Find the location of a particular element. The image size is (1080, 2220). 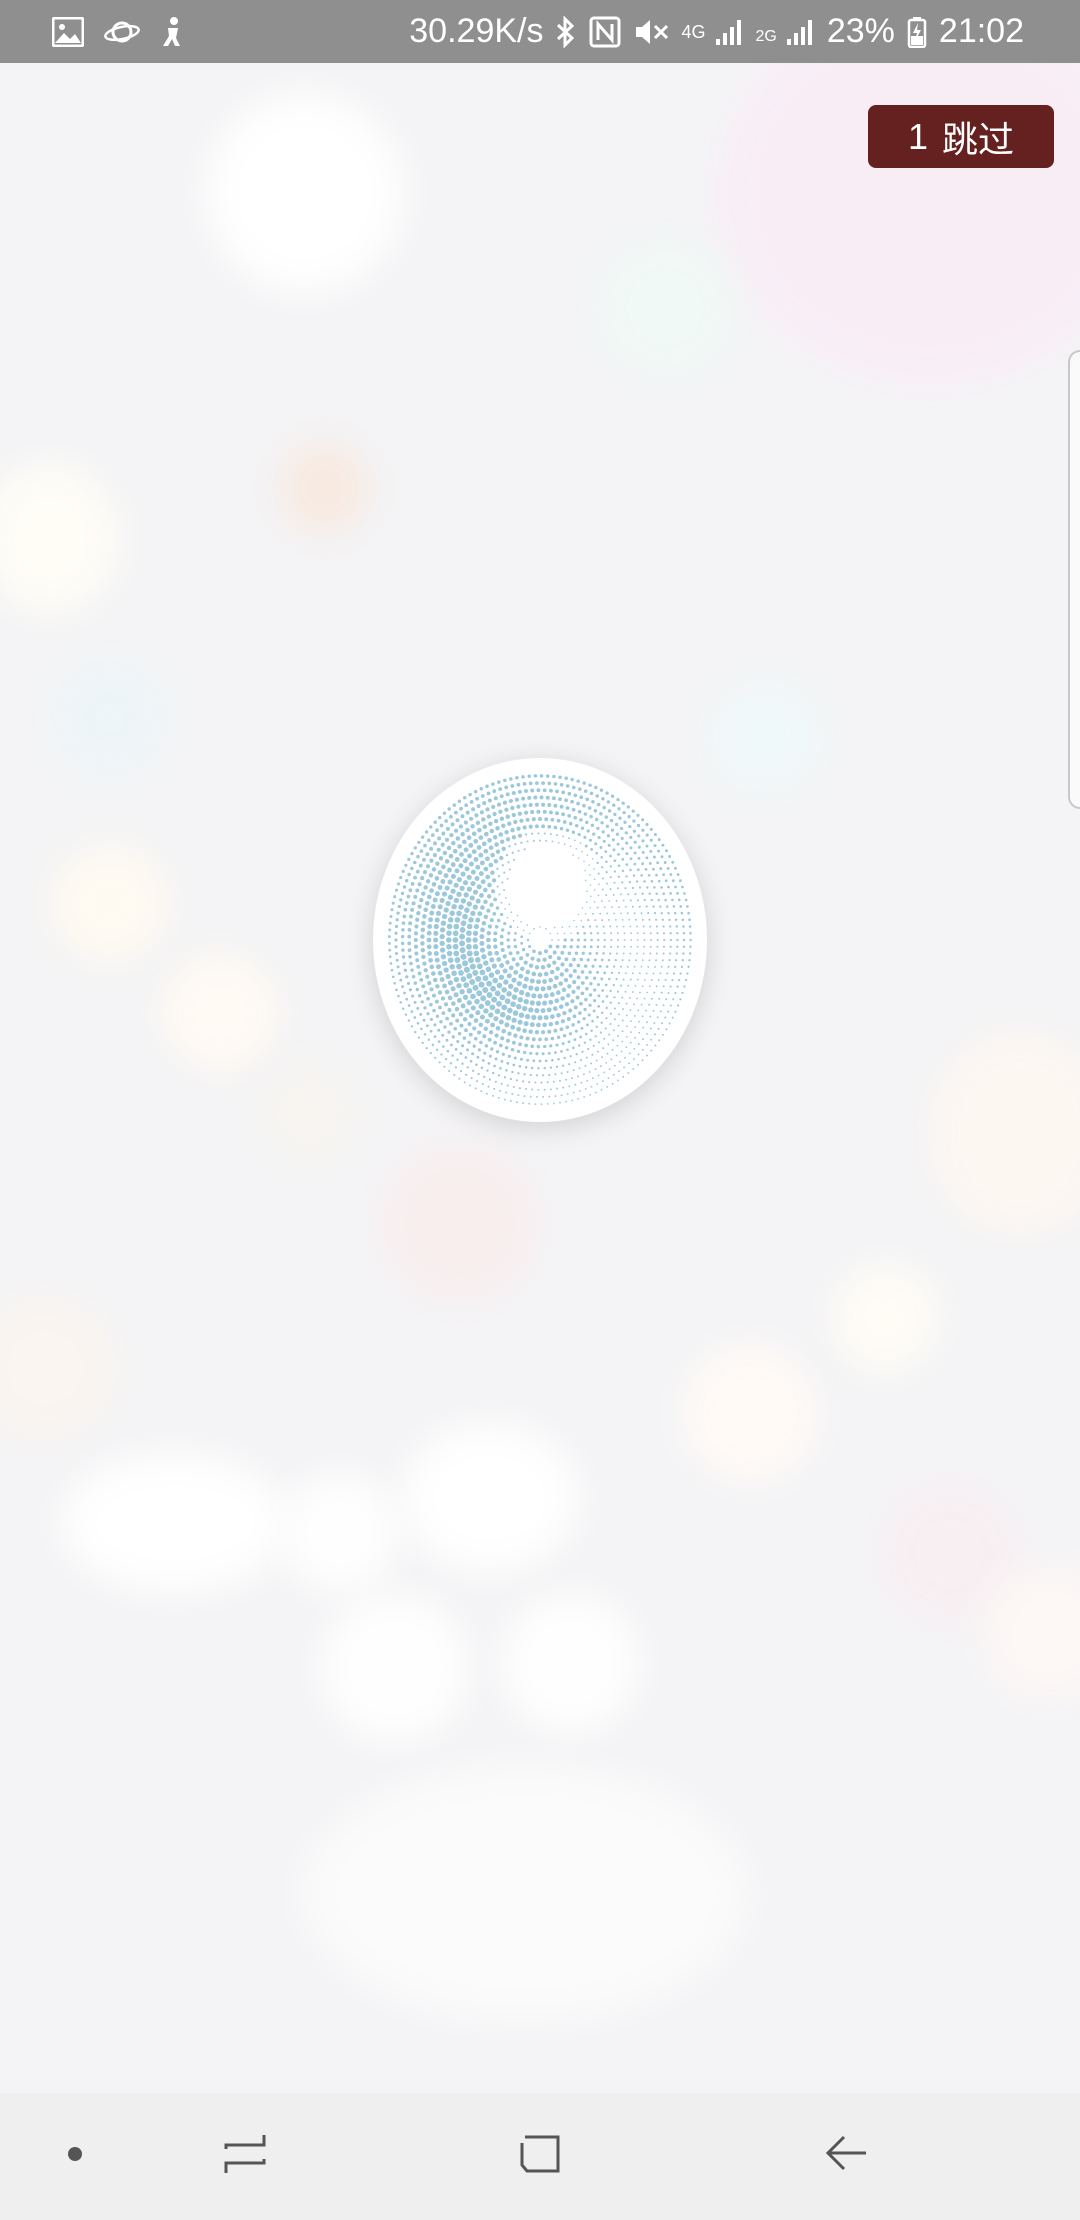

status-bar: 30.29K/s 4G 2G 23% 21:02 is located at coordinates (540, 31).